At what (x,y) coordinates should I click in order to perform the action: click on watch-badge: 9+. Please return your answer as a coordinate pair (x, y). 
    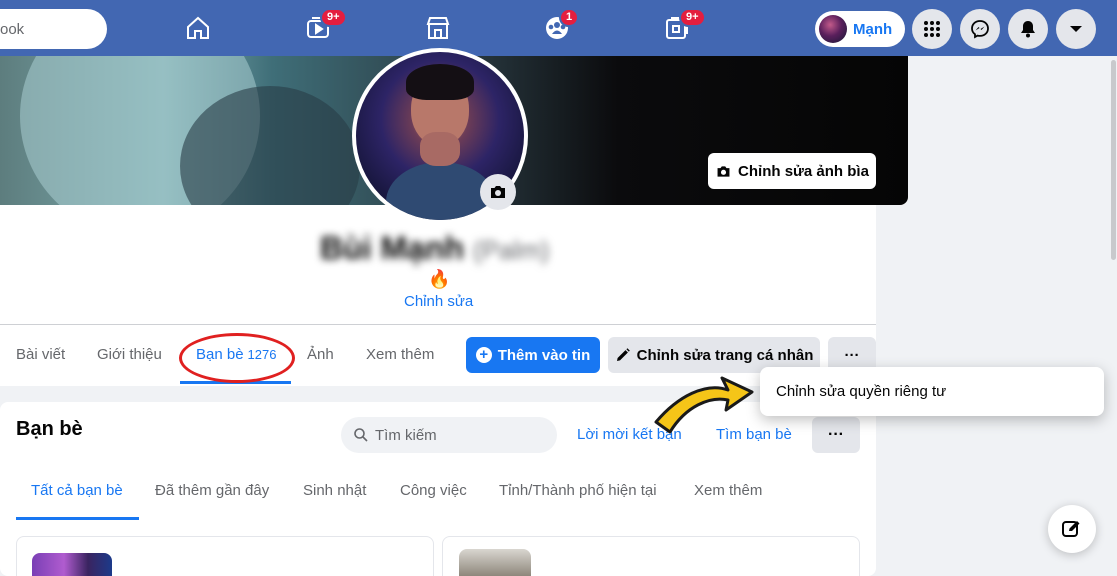
    Looking at the image, I should click on (333, 17).